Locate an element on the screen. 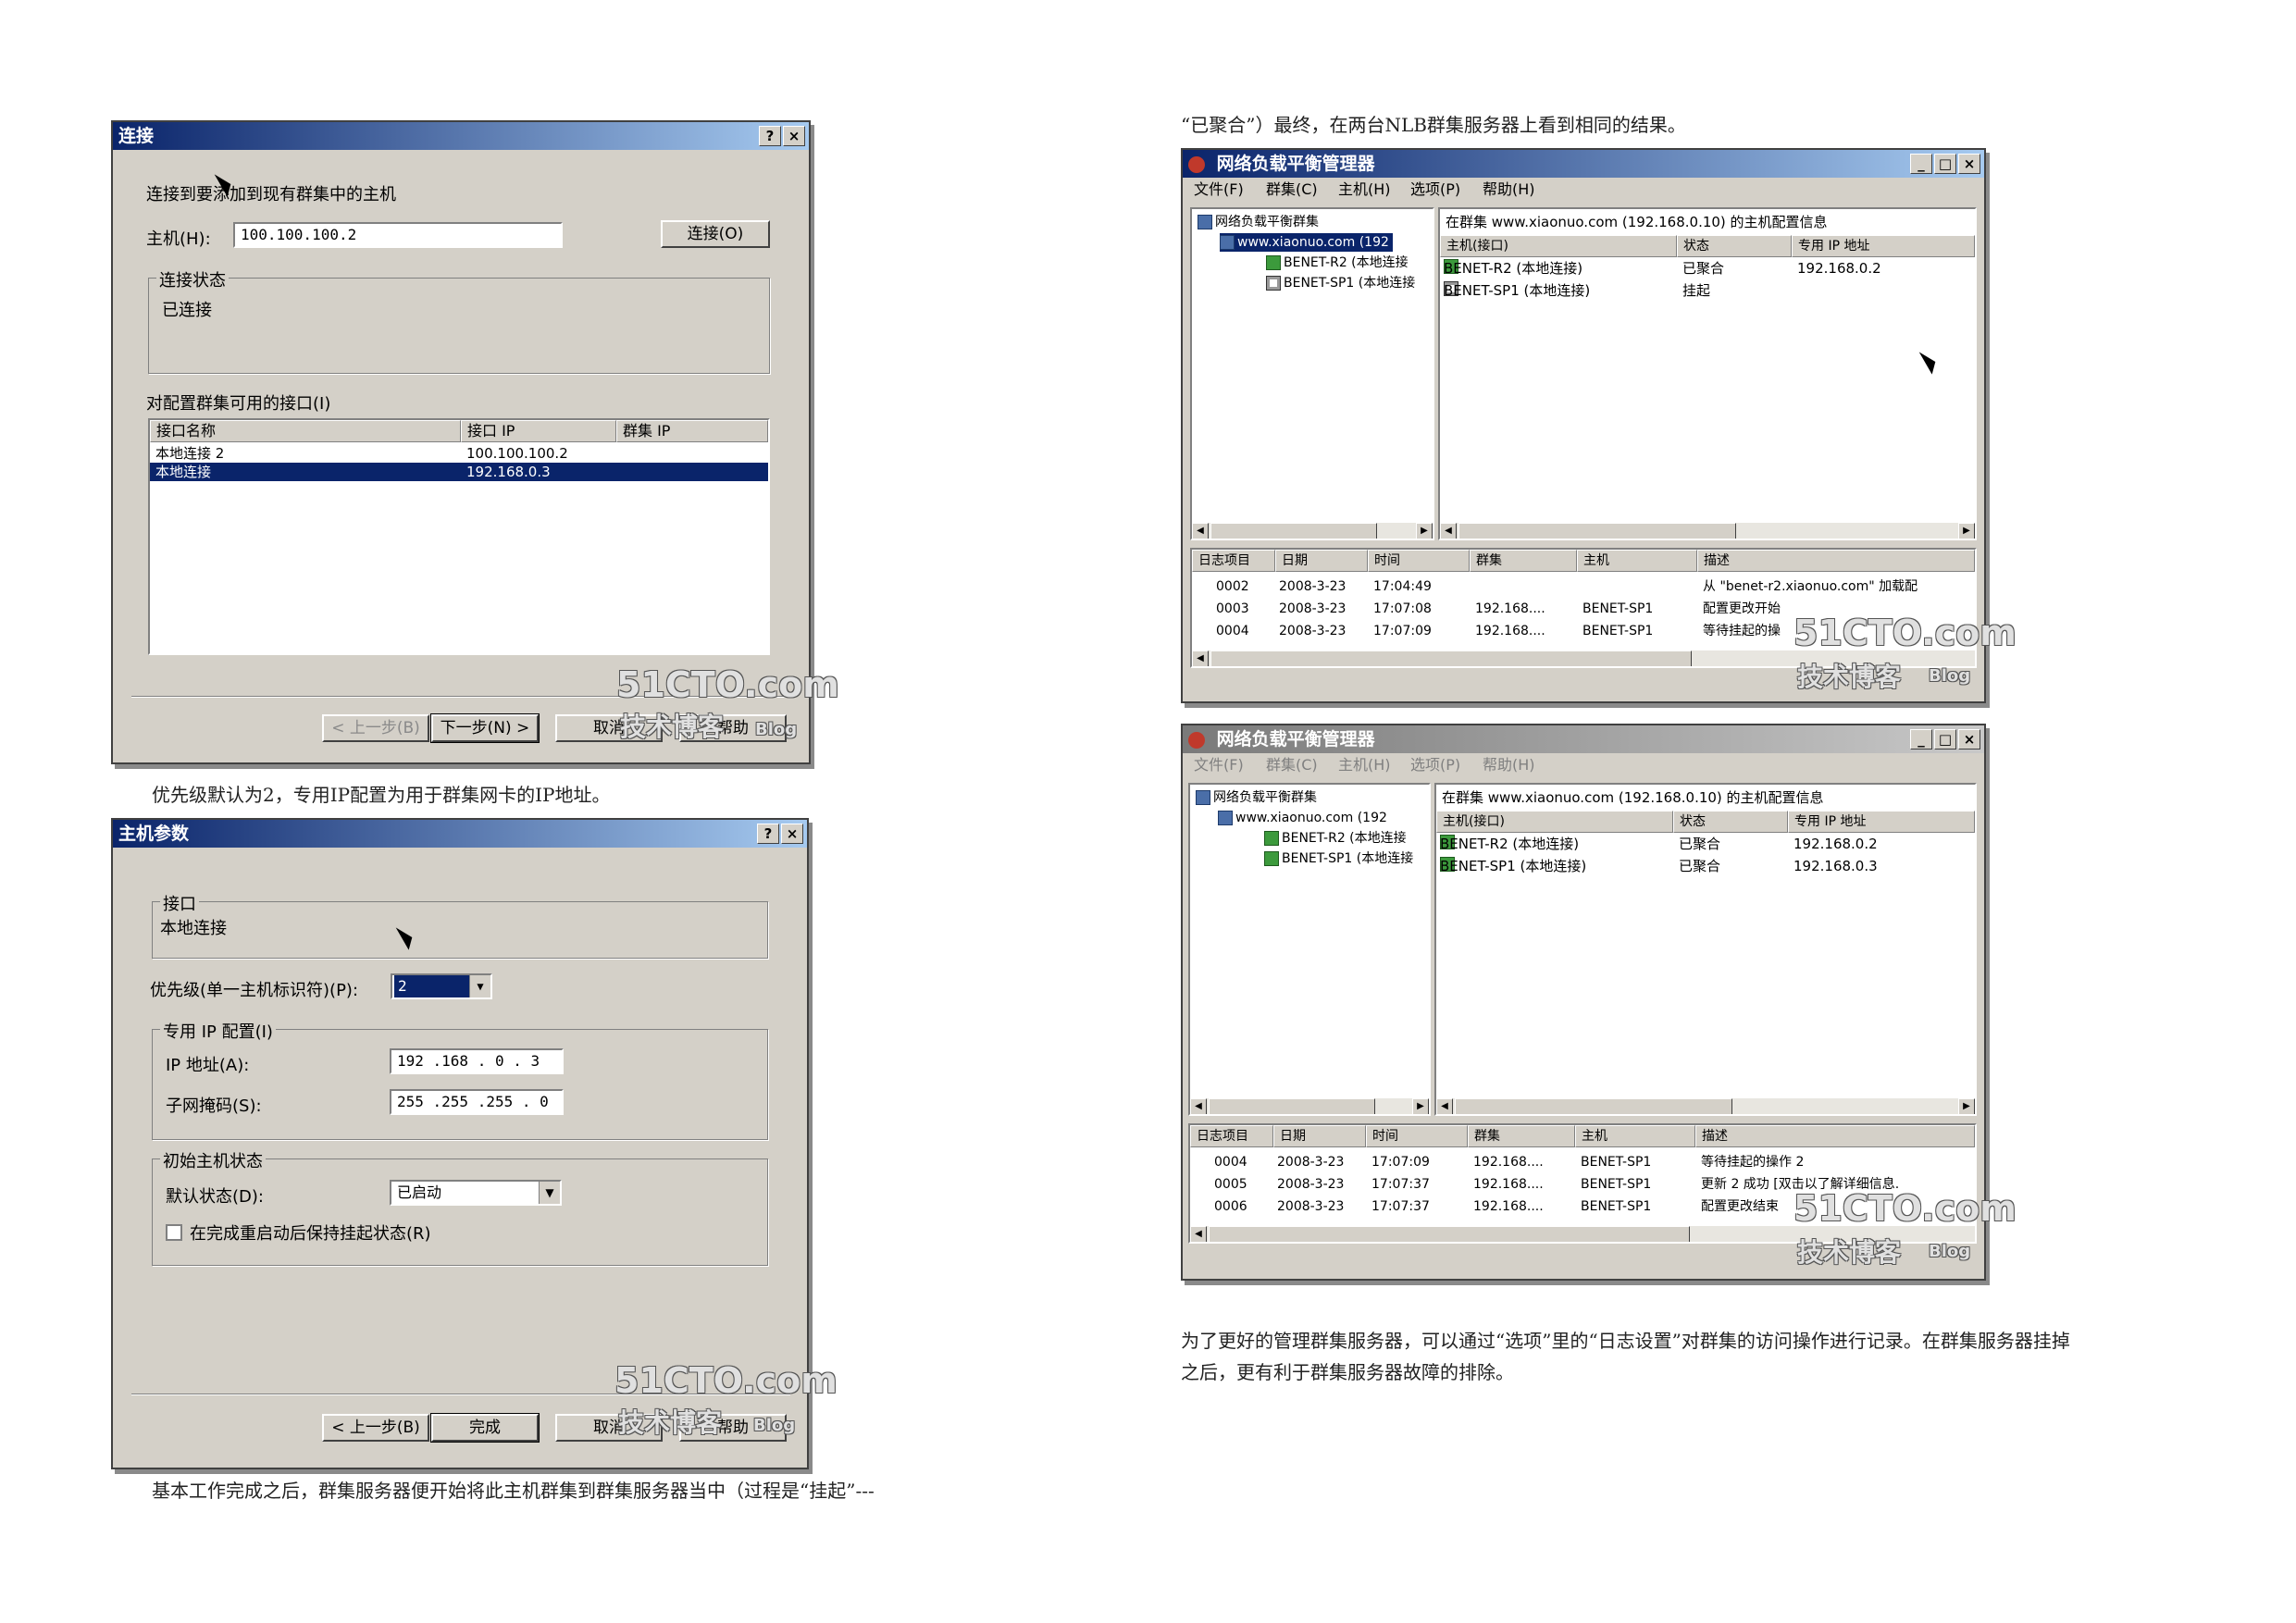 The width and height of the screenshot is (2296, 1623). column-header-name: 接口名称 is located at coordinates (305, 431).